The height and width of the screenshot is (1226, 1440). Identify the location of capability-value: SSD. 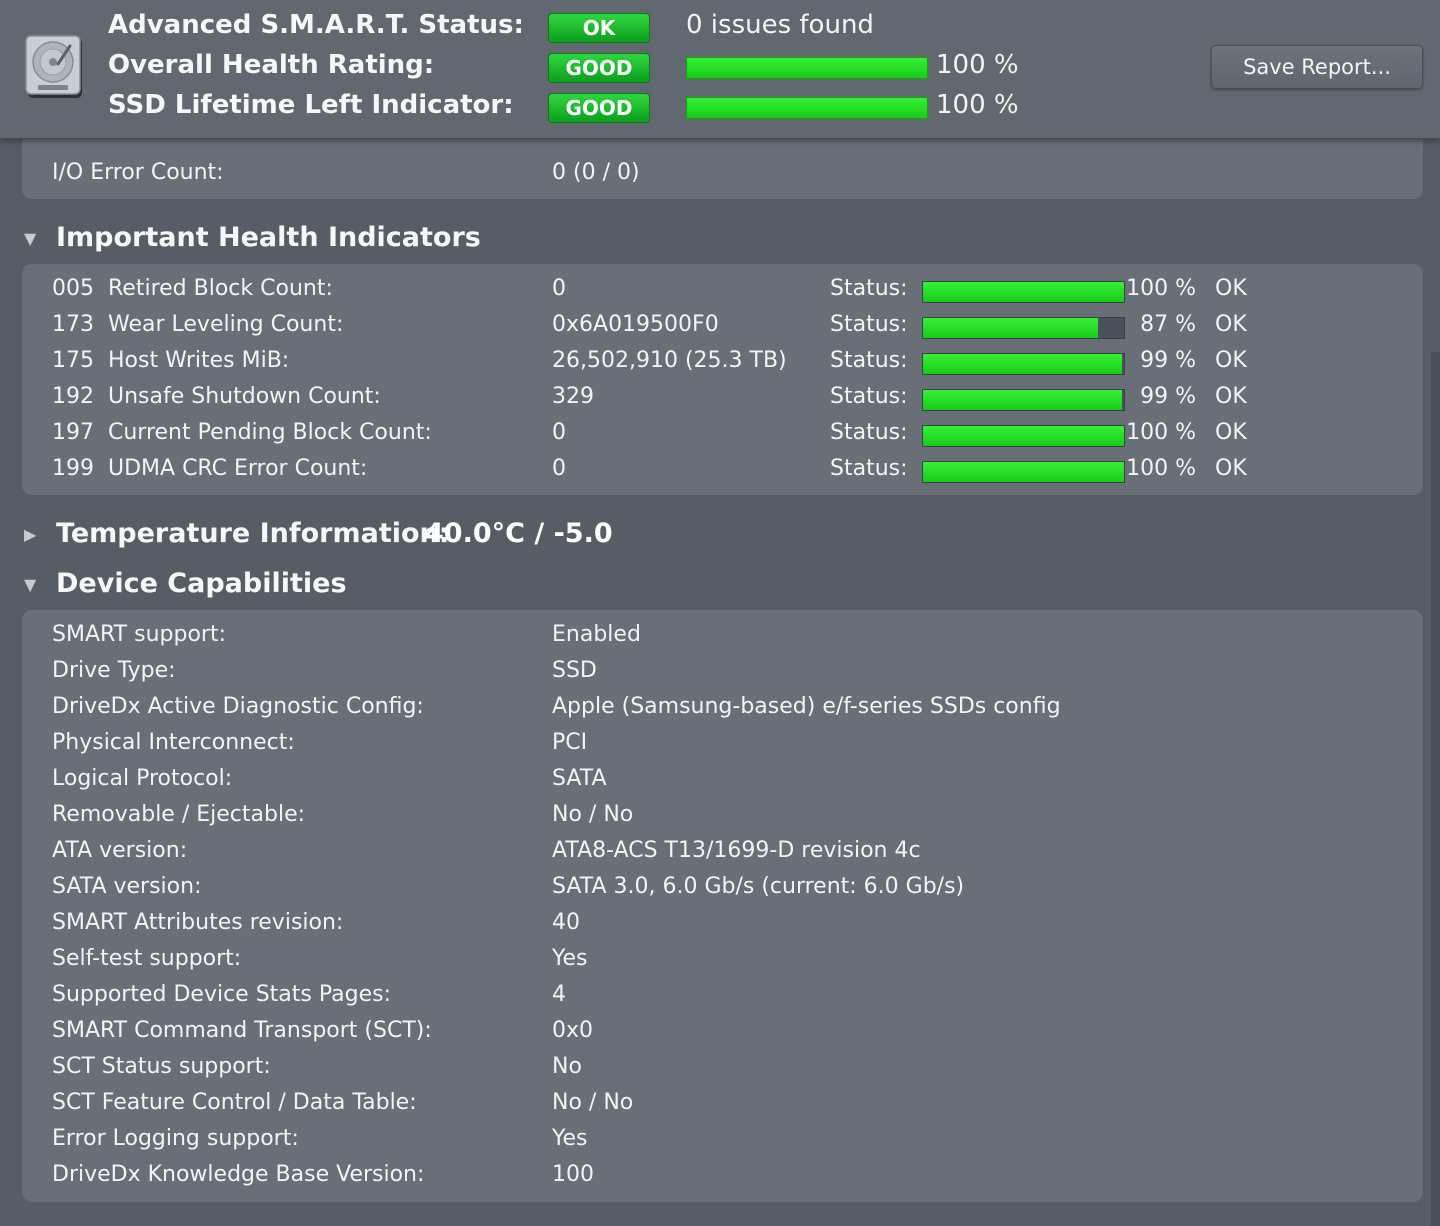
(574, 670).